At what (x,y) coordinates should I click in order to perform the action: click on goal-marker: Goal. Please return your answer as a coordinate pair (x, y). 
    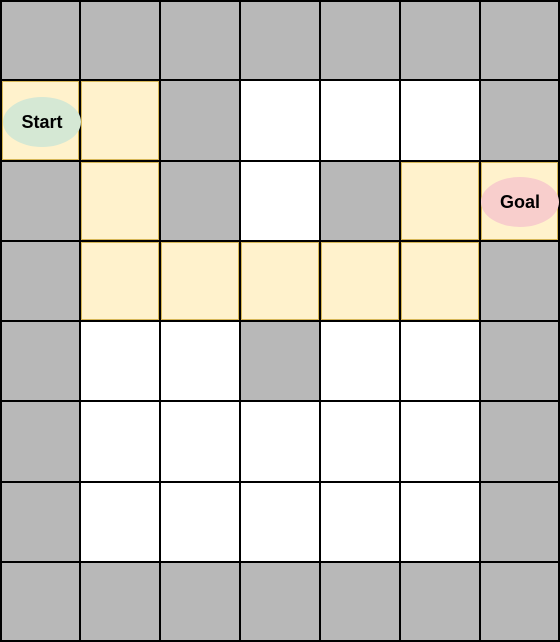
    Looking at the image, I should click on (520, 202).